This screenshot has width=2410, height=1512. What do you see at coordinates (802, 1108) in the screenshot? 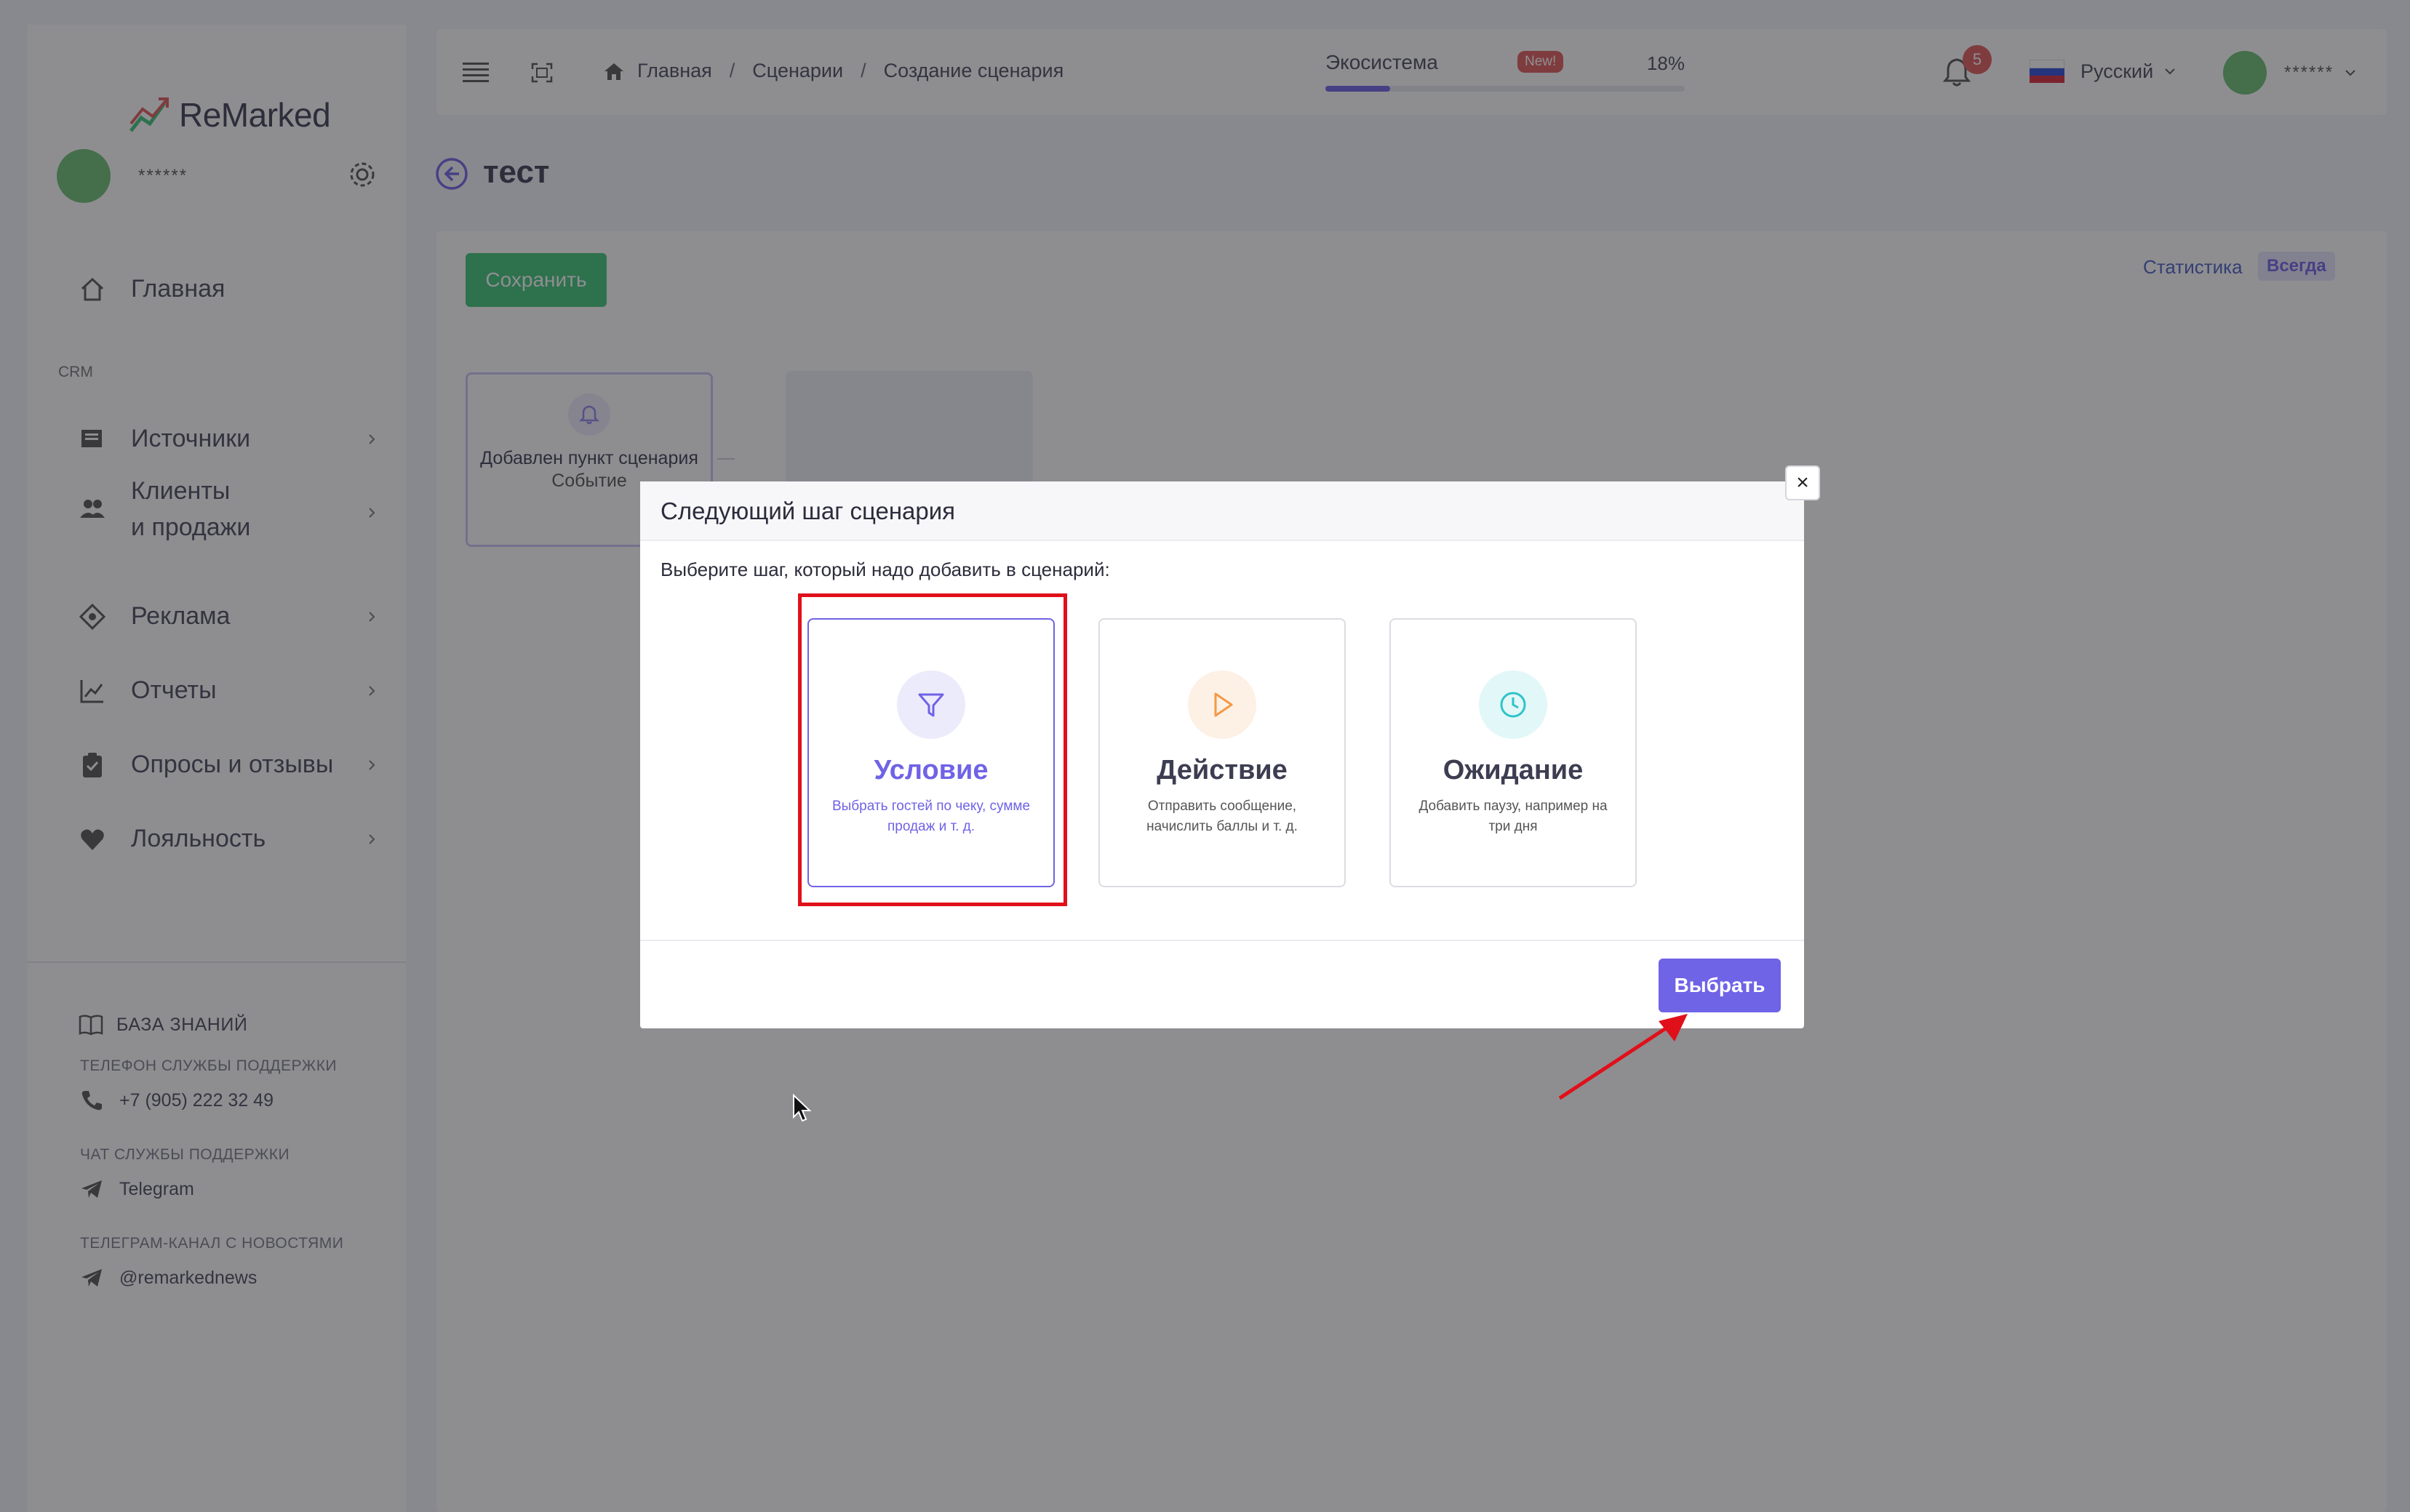
I see `mouse-cursor-icon` at bounding box center [802, 1108].